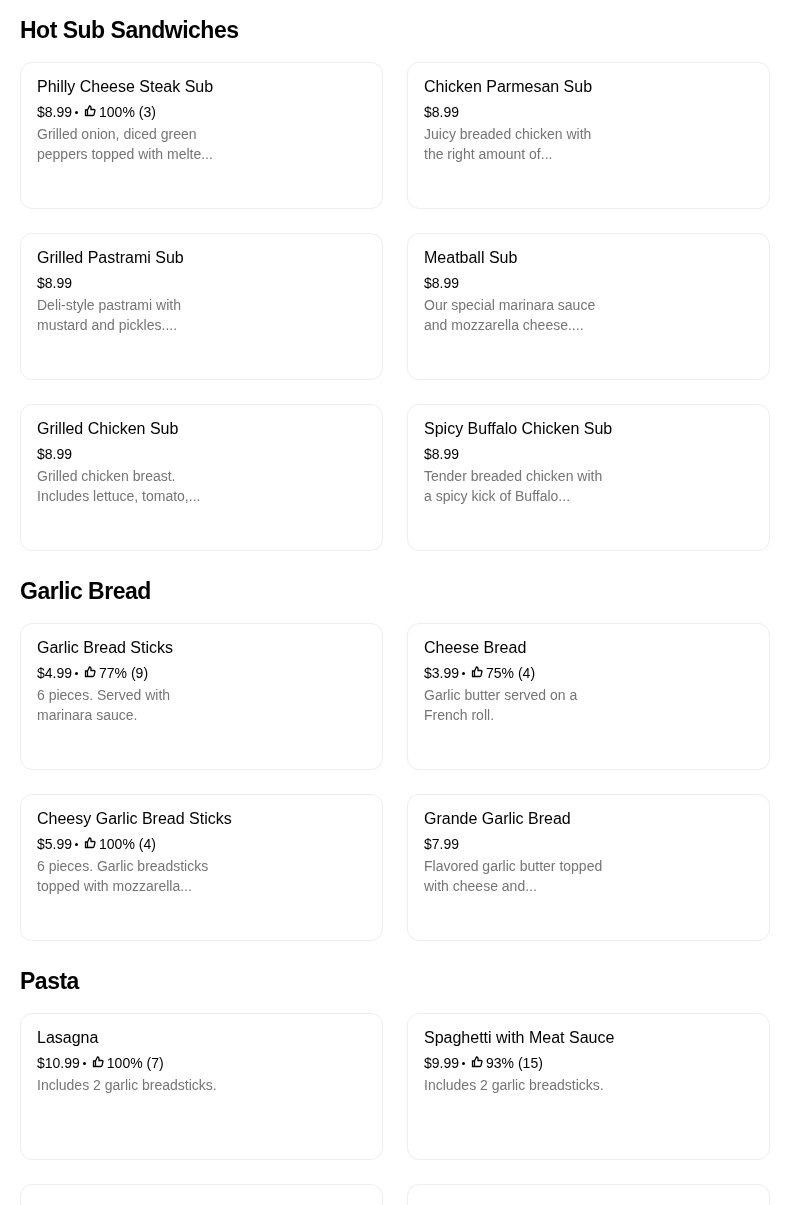 The image size is (804, 1205). Describe the element at coordinates (130, 30) in the screenshot. I see `section-heading: Hot Sub Sandwiches` at that location.